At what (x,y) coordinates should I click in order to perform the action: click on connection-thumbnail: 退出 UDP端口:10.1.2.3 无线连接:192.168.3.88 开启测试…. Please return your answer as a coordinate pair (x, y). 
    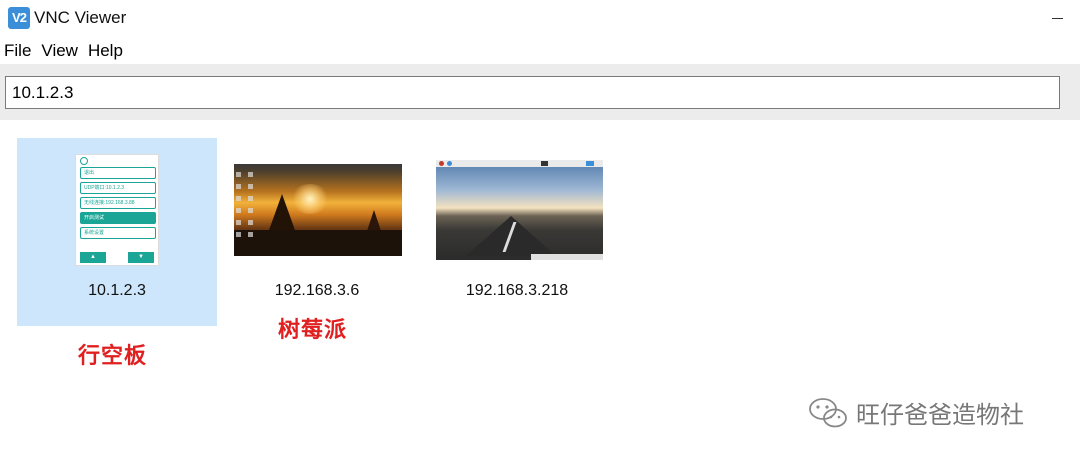
    Looking at the image, I should click on (117, 210).